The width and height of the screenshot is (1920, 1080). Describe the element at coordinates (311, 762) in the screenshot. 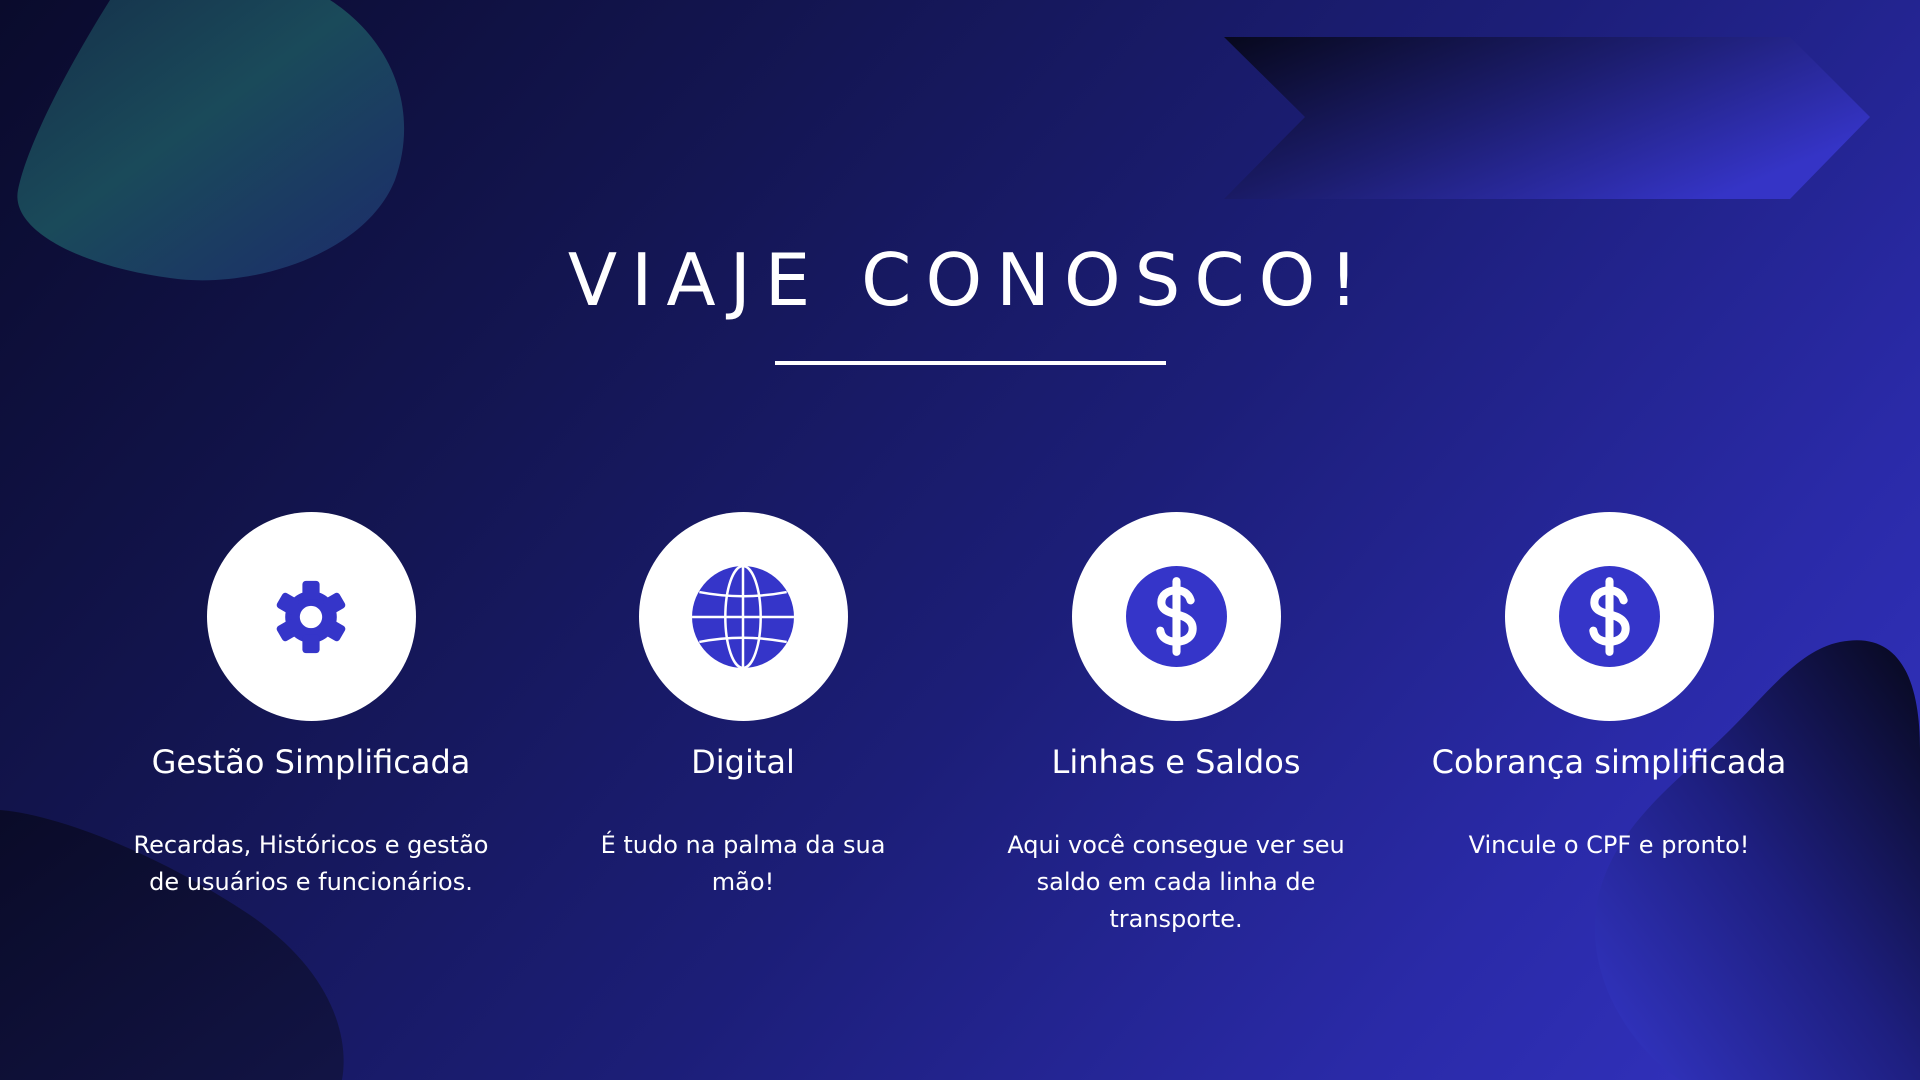

I see `feature-title: Gestão Simplificada` at that location.